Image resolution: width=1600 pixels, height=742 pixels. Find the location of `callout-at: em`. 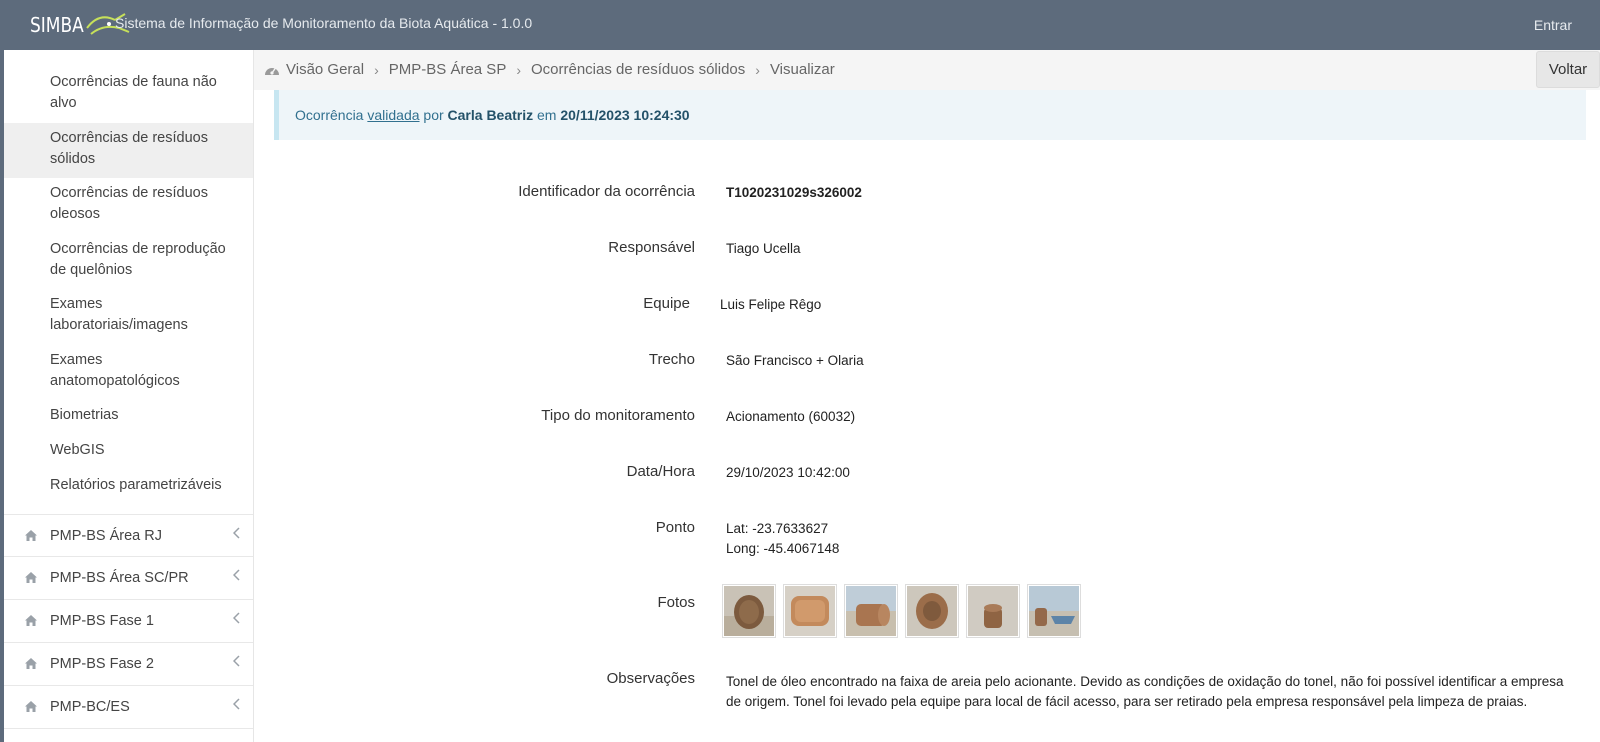

callout-at: em is located at coordinates (547, 115).